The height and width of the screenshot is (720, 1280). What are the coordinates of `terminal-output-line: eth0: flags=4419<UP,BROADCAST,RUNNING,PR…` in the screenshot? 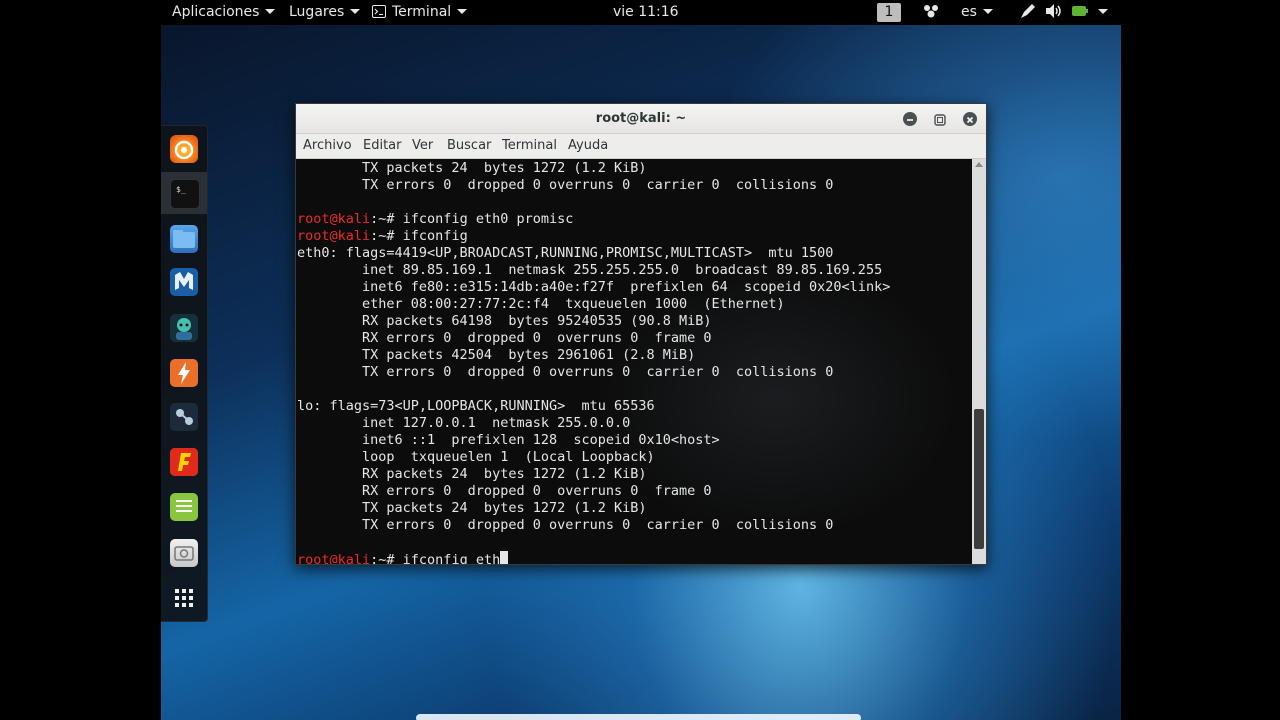 It's located at (565, 253).